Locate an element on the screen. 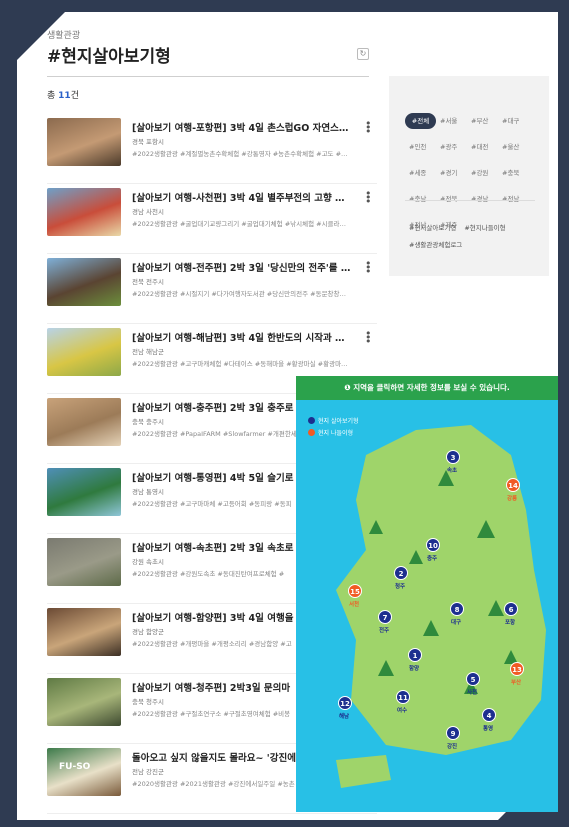  map-pin-label: 해남 is located at coordinates (344, 716).